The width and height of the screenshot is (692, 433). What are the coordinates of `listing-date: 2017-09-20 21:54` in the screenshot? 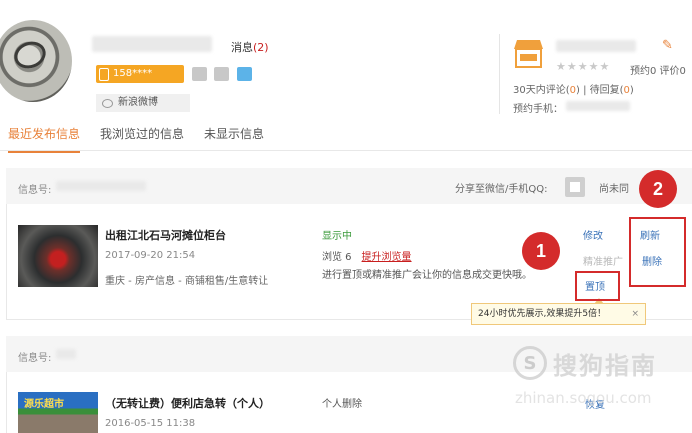 It's located at (150, 255).